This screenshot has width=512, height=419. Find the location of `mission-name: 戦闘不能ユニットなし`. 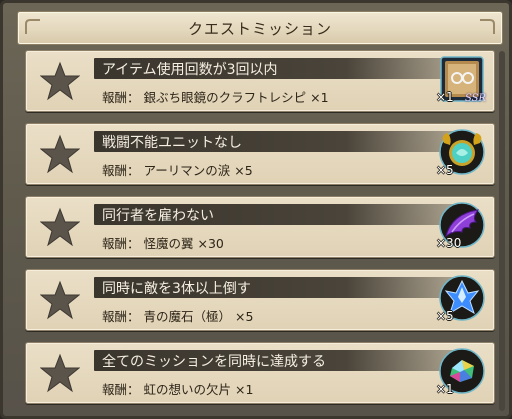

mission-name: 戦闘不能ユニットなし is located at coordinates (172, 143).